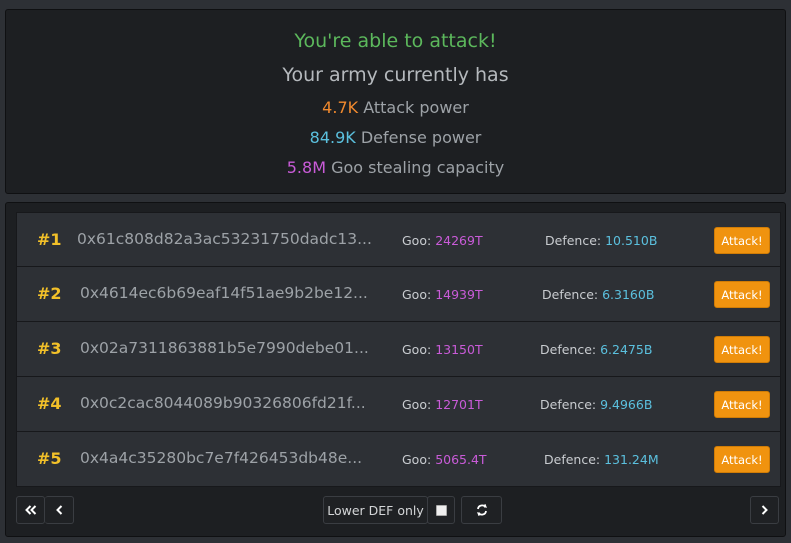  What do you see at coordinates (626, 404) in the screenshot?
I see `defence-value: 9.4966B` at bounding box center [626, 404].